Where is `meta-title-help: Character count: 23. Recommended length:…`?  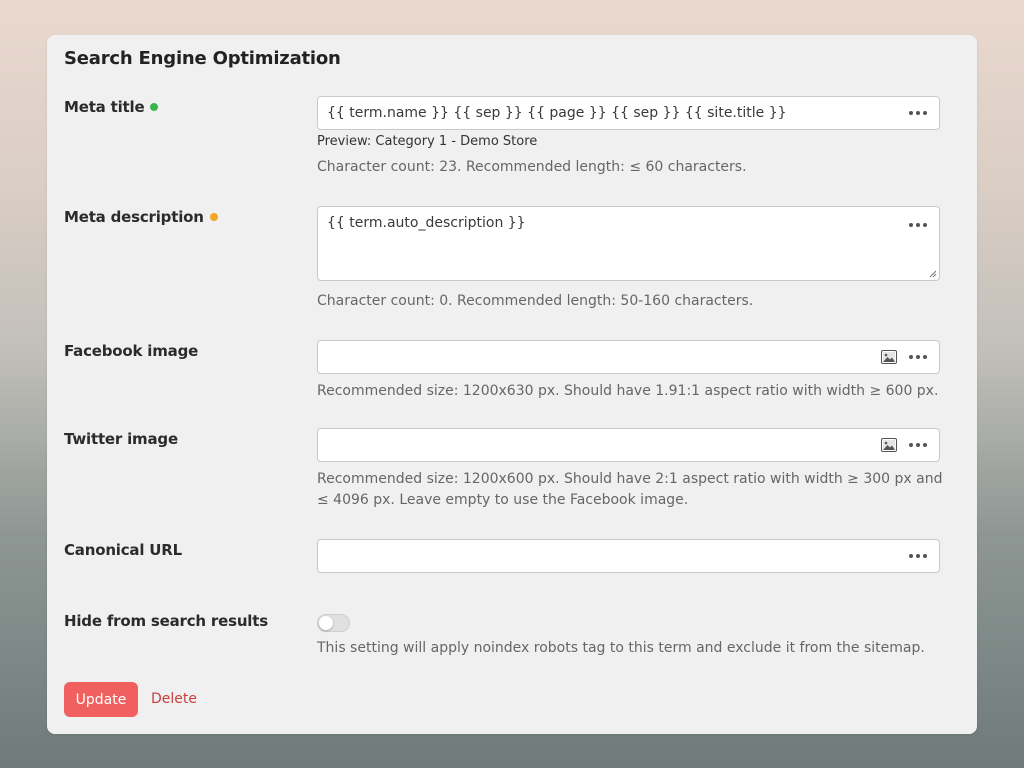 meta-title-help: Character count: 23. Recommended length:… is located at coordinates (532, 167).